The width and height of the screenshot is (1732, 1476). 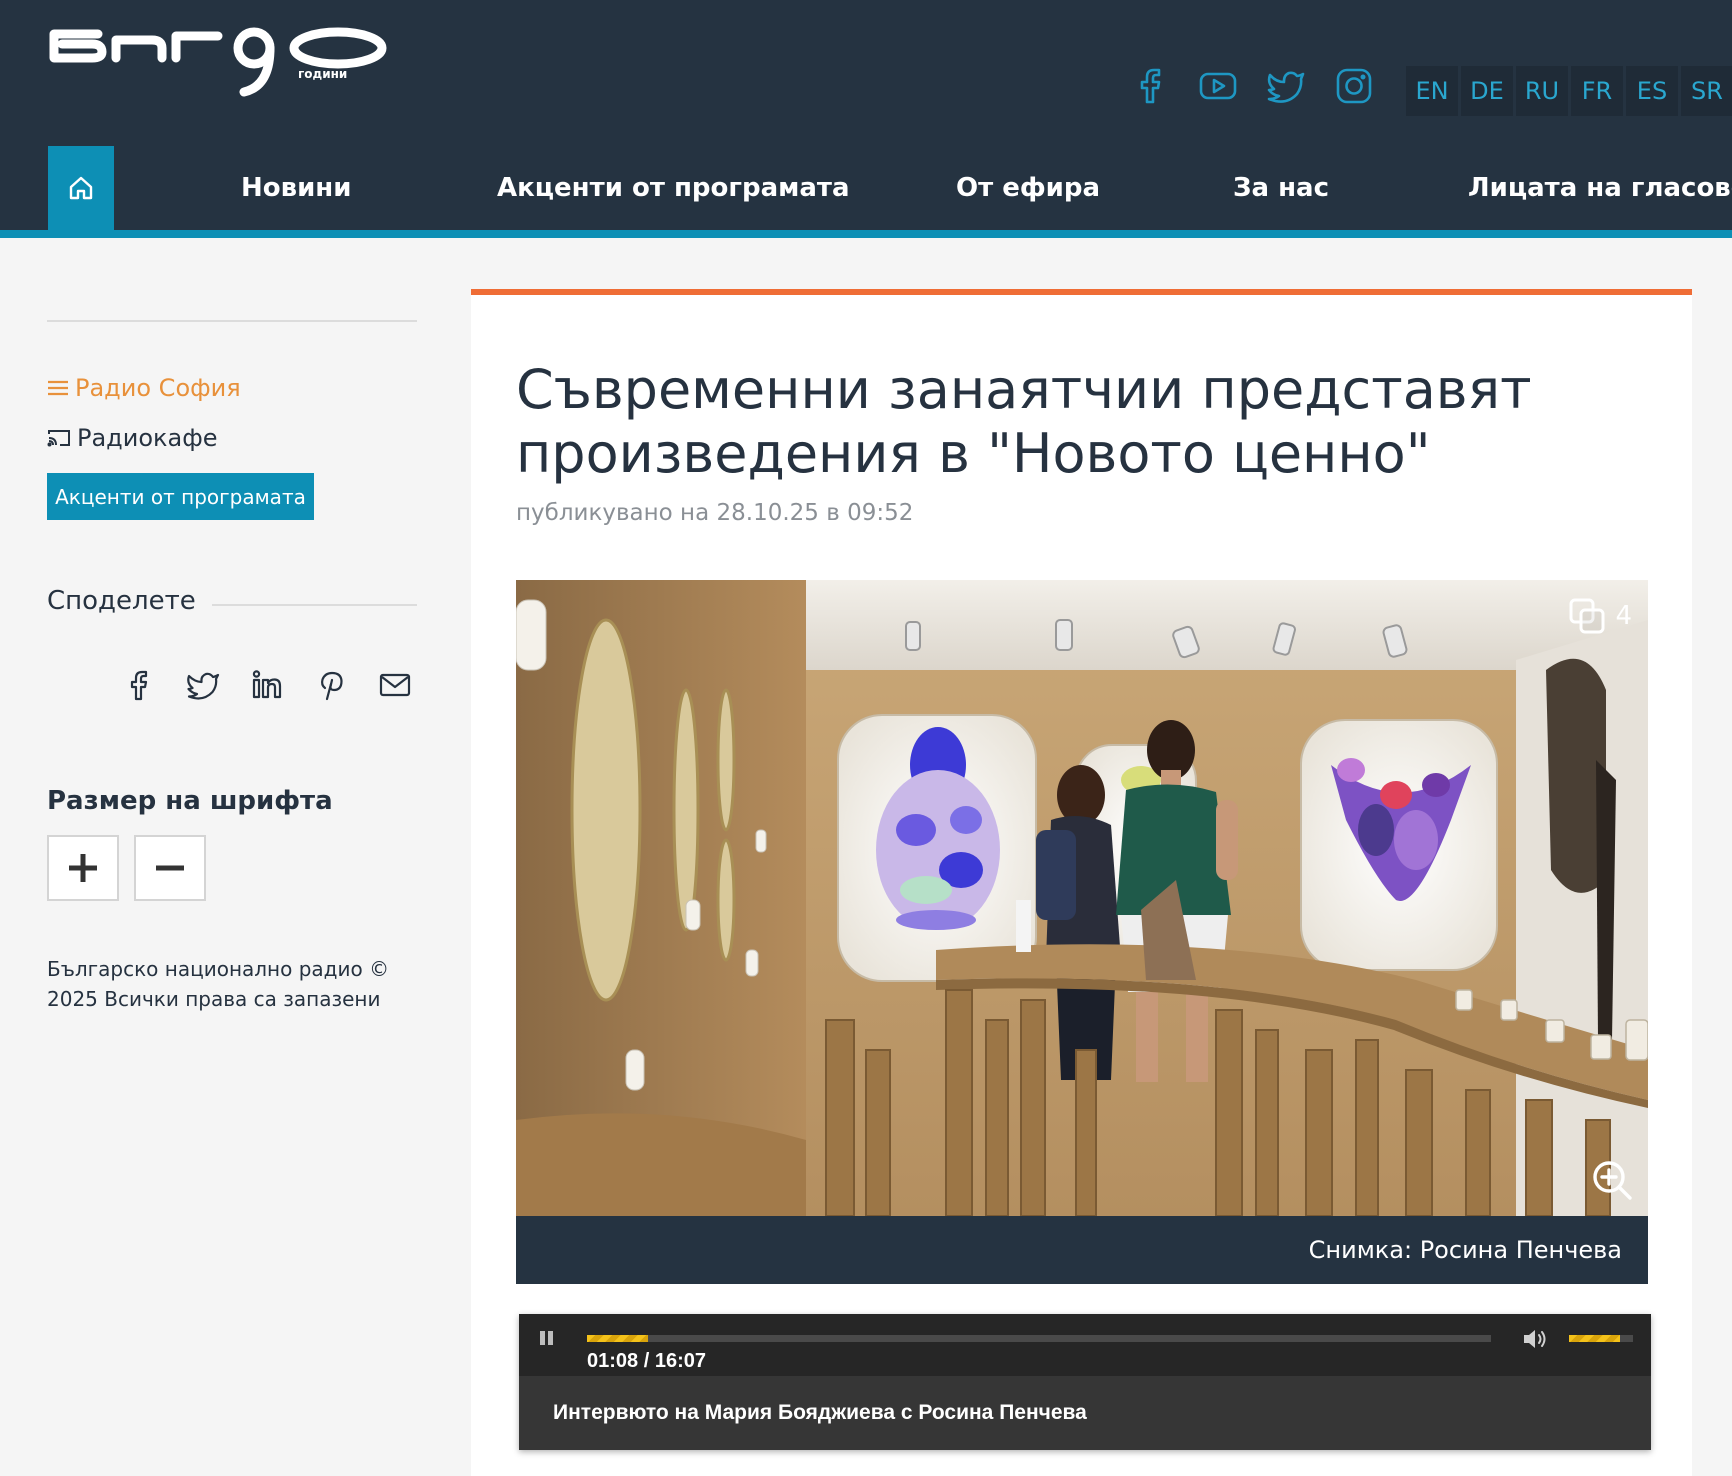 What do you see at coordinates (58, 438) in the screenshot?
I see `cast-icon` at bounding box center [58, 438].